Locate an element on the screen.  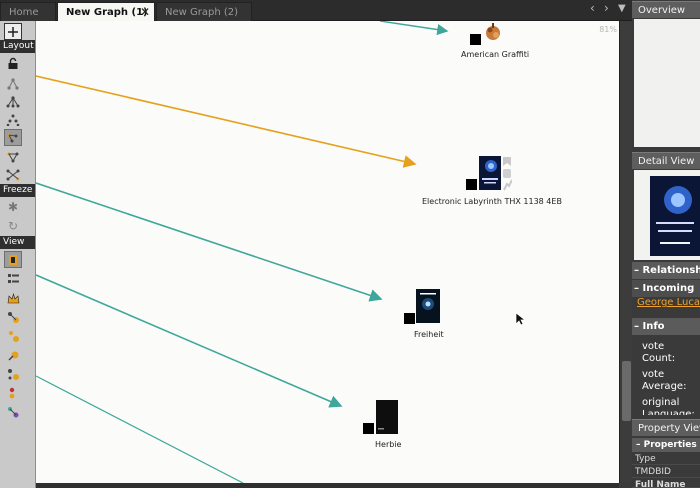
detail-image-area is located at coordinates (667, 215).